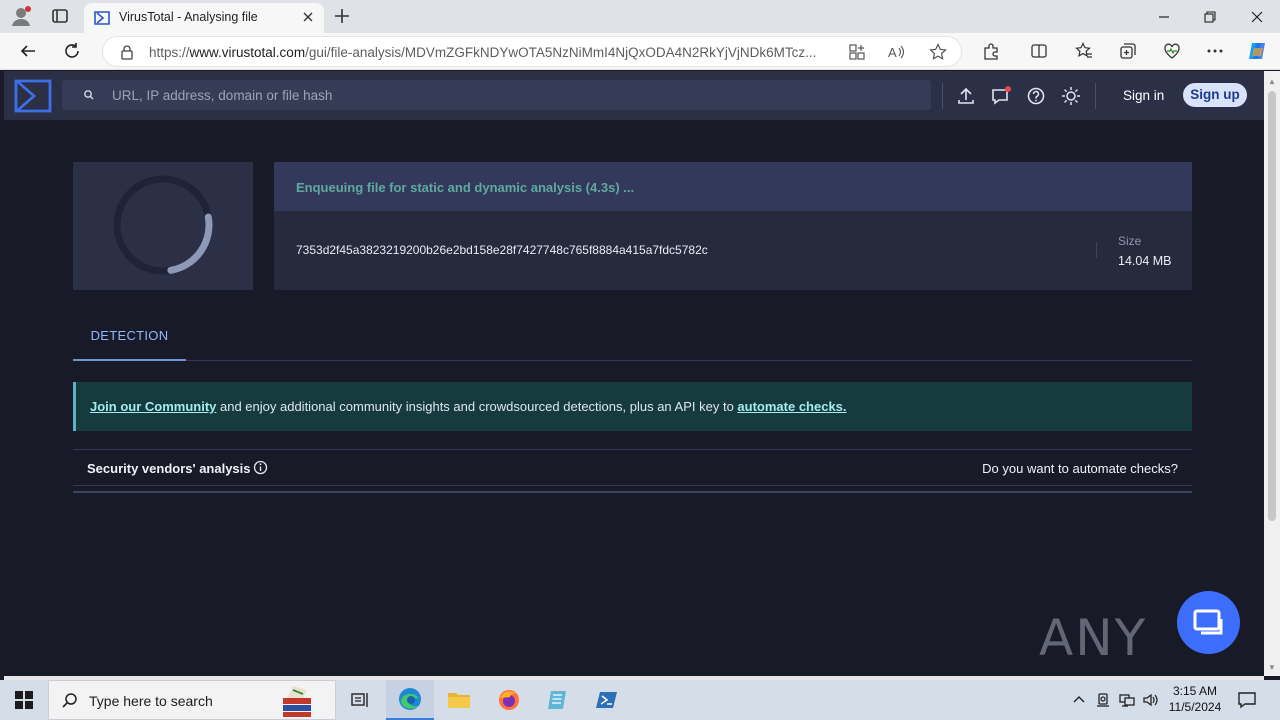 Image resolution: width=1280 pixels, height=720 pixels. What do you see at coordinates (169, 468) in the screenshot?
I see `vendors-title: Security vendors' analysis` at bounding box center [169, 468].